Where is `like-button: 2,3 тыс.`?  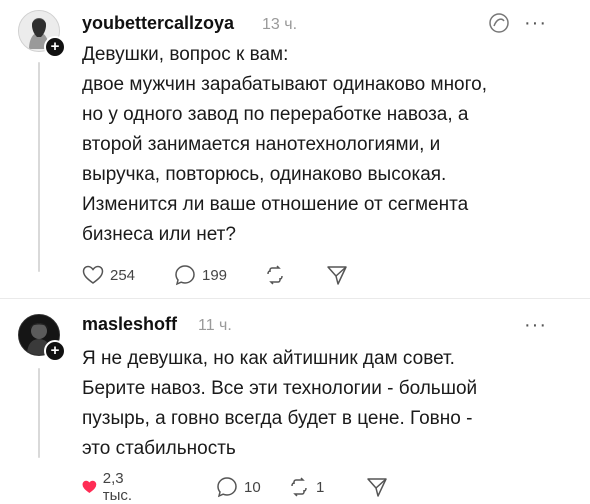 like-button: 2,3 тыс. is located at coordinates (110, 487).